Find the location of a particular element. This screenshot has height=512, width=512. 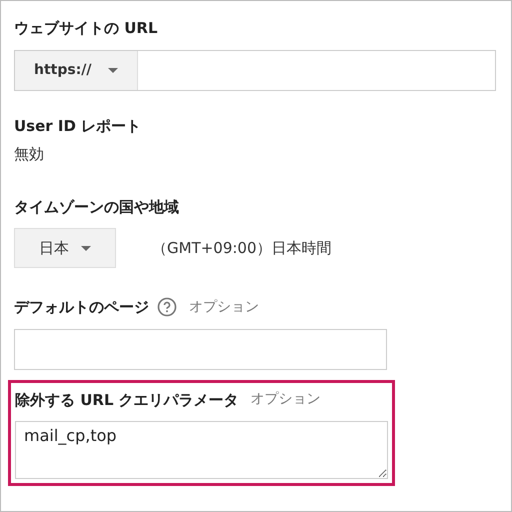

field-label: タイムゾーンの国や地域 is located at coordinates (96, 207).